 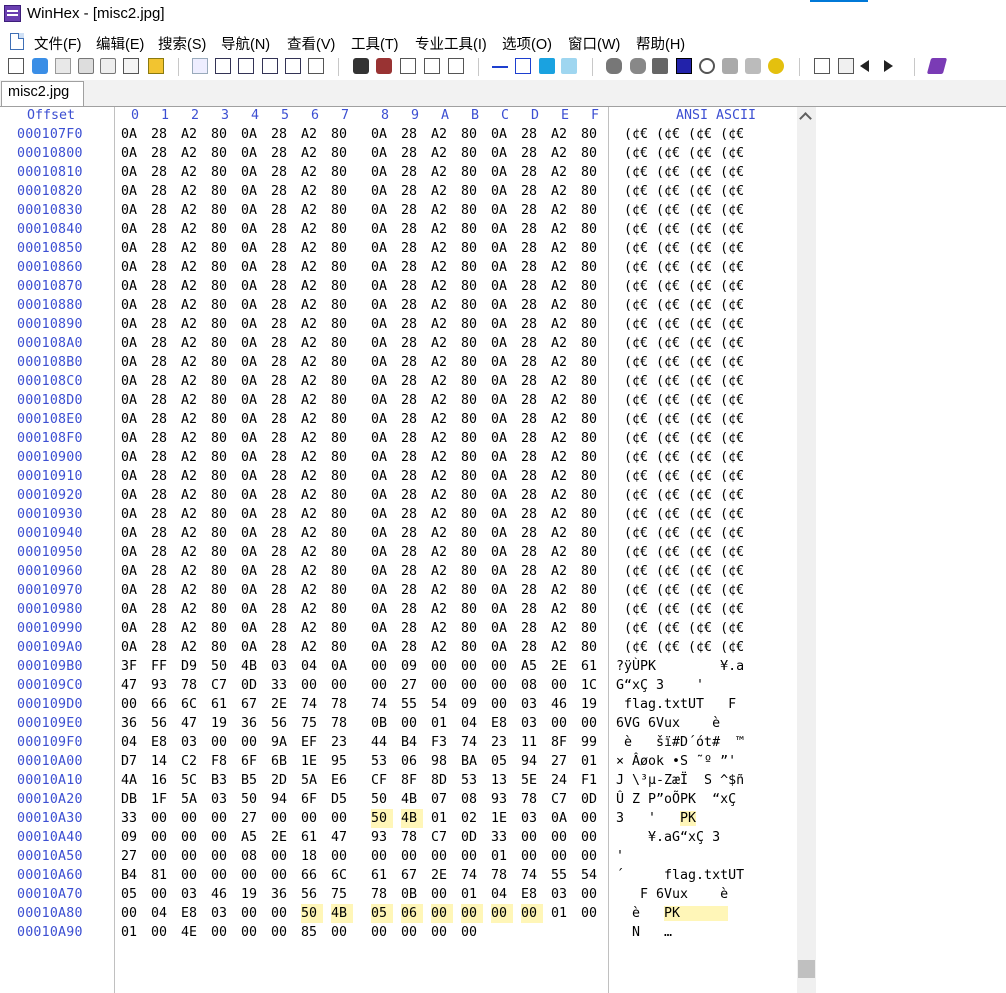 I want to click on back-icon, so click(x=547, y=66).